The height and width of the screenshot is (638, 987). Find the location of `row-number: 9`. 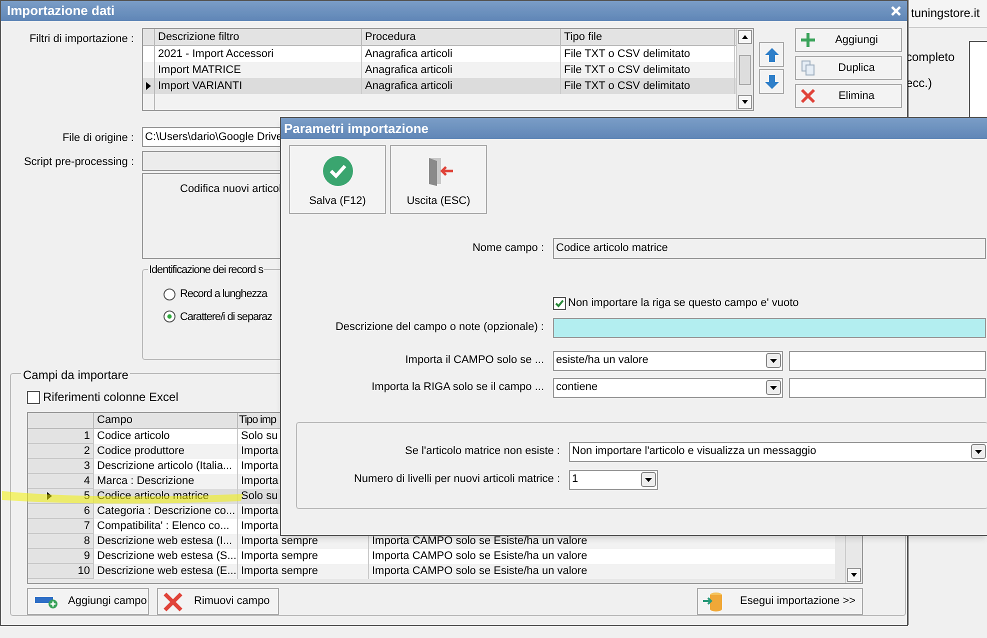

row-number: 9 is located at coordinates (87, 556).